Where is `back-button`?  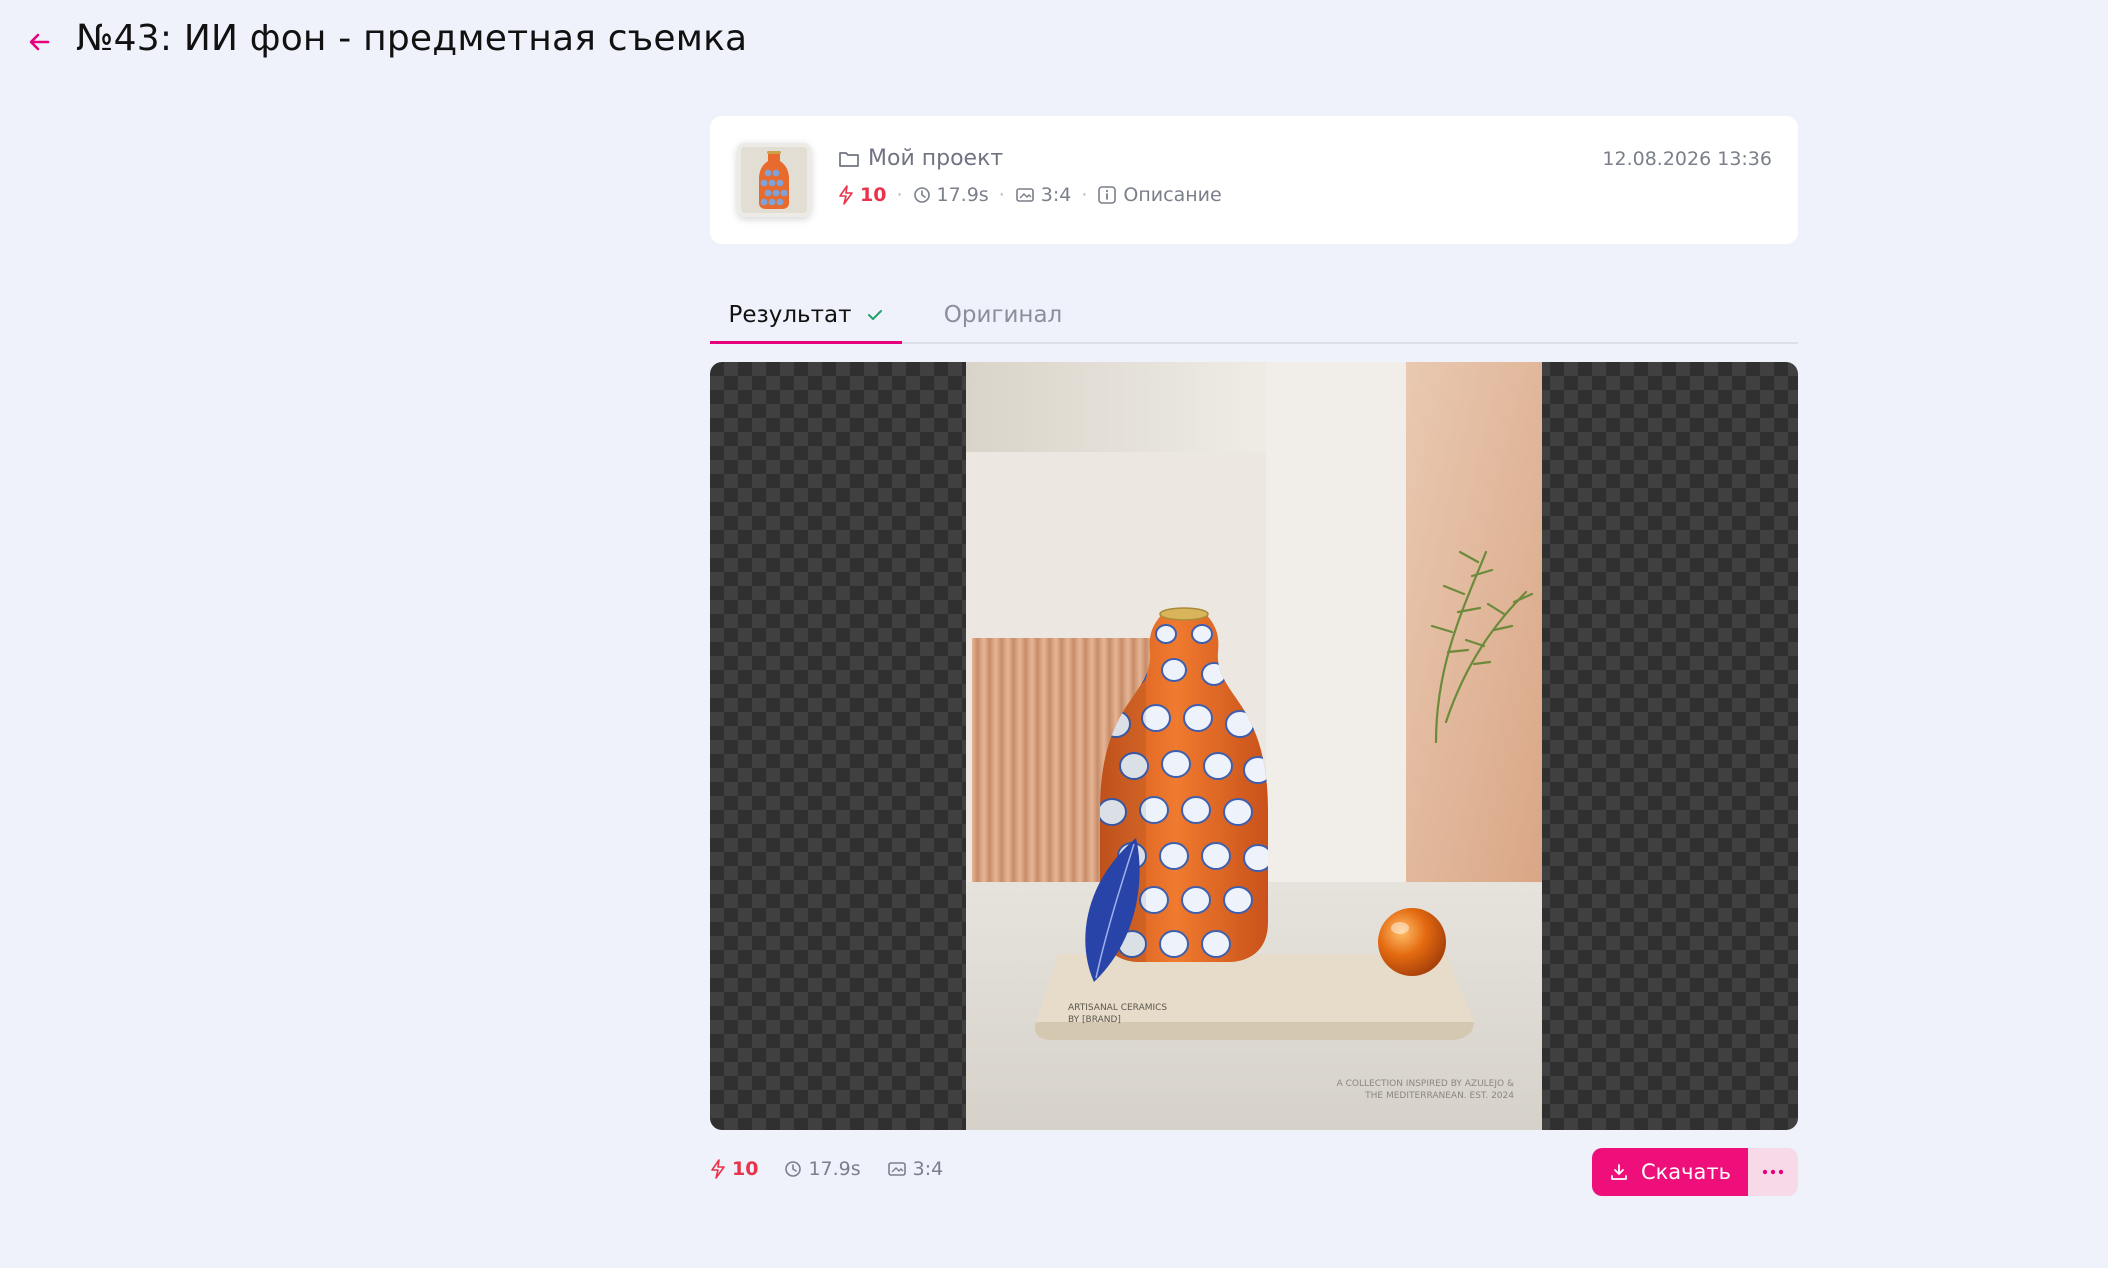 back-button is located at coordinates (40, 42).